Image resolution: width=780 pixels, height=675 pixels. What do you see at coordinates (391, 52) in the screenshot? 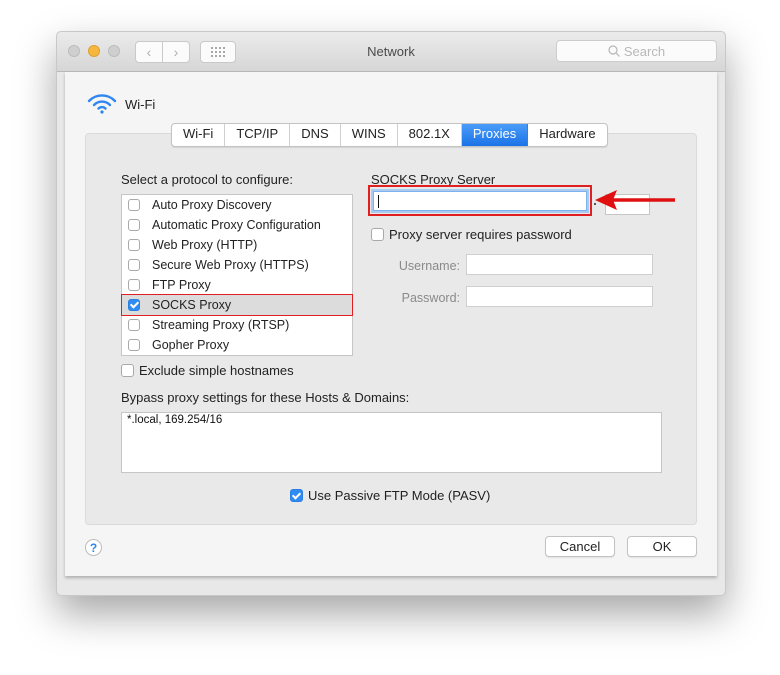
I see `title-bar: ‹ › Network Search` at bounding box center [391, 52].